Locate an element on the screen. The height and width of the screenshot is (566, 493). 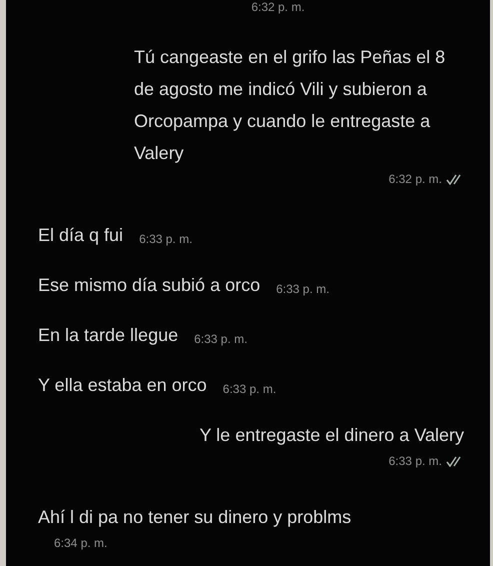
message-text: Y le entregaste el dinero a Valery is located at coordinates (332, 435).